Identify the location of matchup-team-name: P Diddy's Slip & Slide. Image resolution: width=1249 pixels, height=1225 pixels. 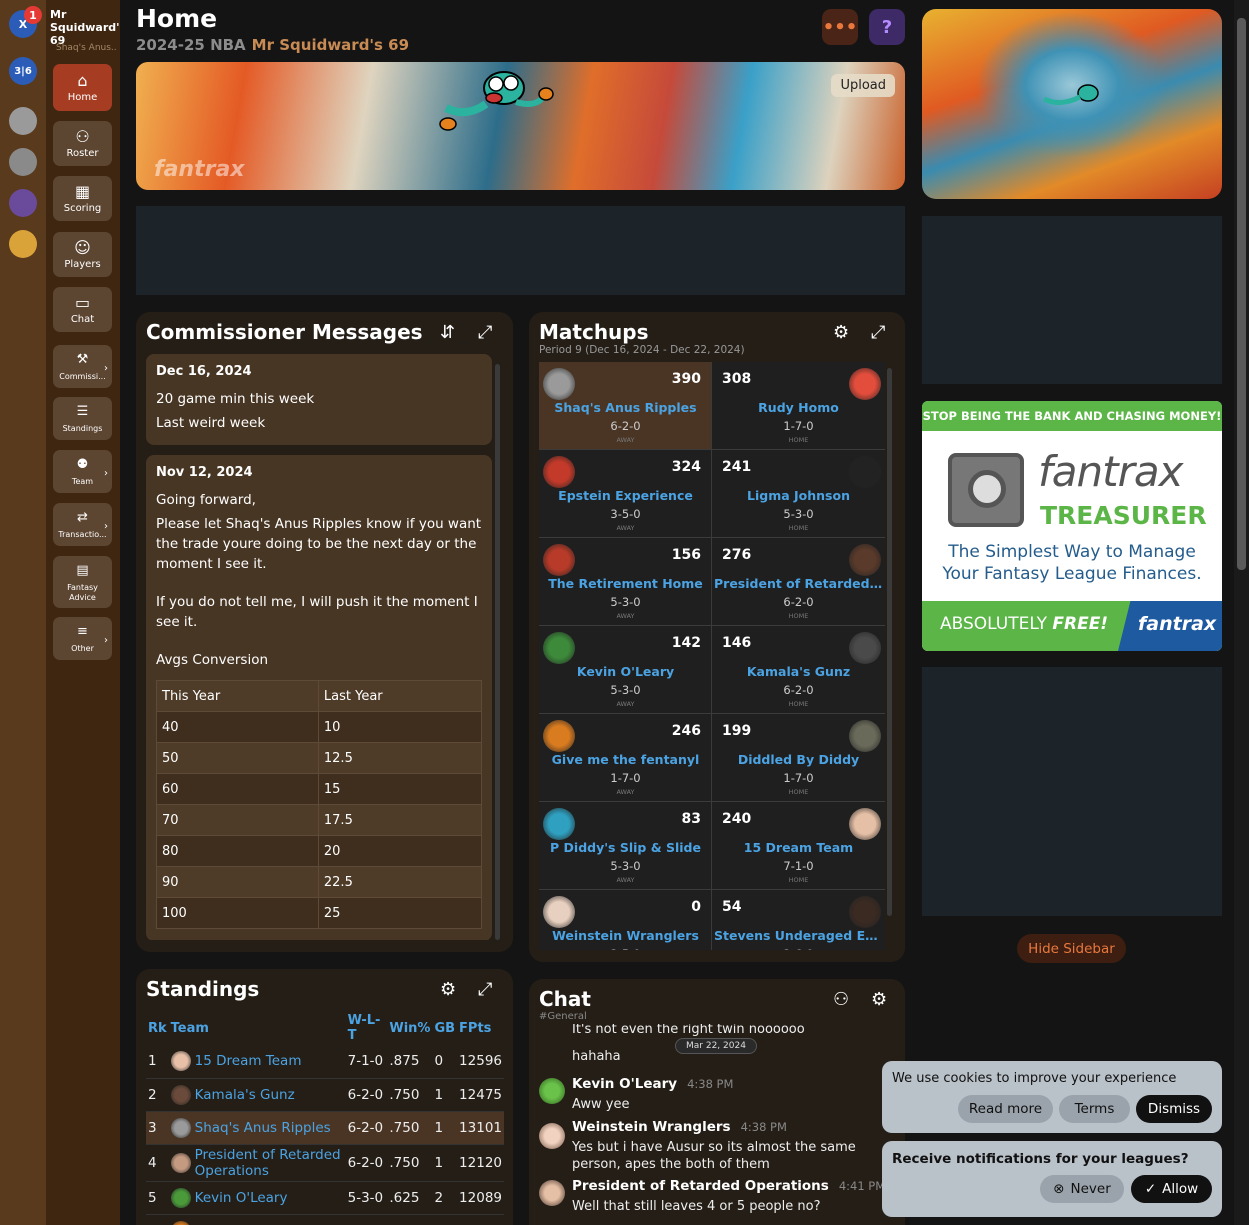
(625, 847).